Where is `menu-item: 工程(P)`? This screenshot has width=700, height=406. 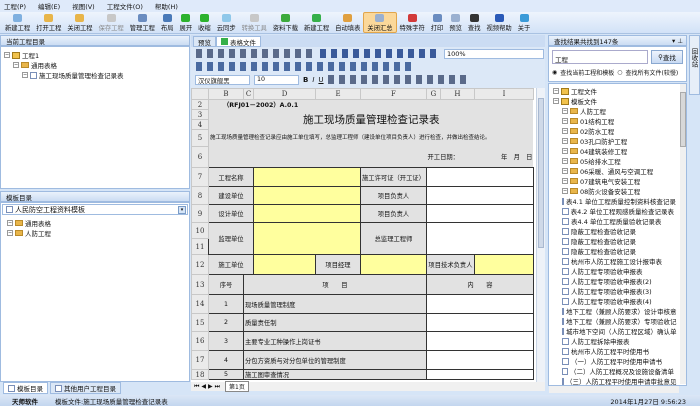
menu-item: 工程(P) is located at coordinates (15, 6).